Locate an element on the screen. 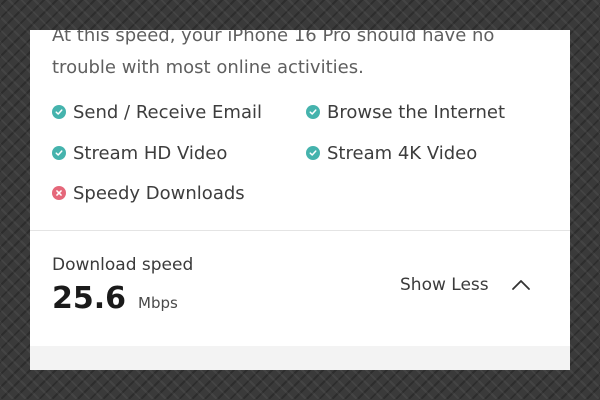 Image resolution: width=600 pixels, height=400 pixels. download-speed-readout: 25.6 Mbps is located at coordinates (115, 298).